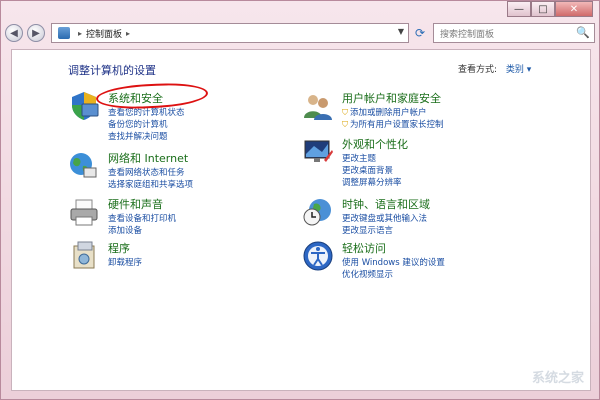 The image size is (600, 400). What do you see at coordinates (386, 219) in the screenshot?
I see `task-link: 更改键盘或其他输入法` at bounding box center [386, 219].